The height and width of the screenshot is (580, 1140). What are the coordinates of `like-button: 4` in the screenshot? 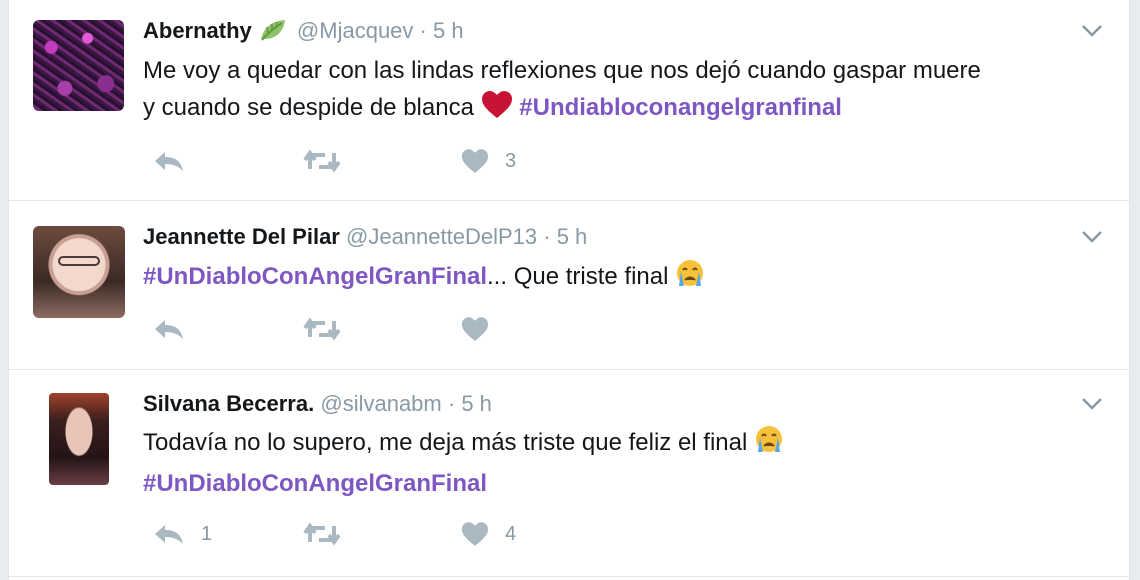 It's located at (488, 534).